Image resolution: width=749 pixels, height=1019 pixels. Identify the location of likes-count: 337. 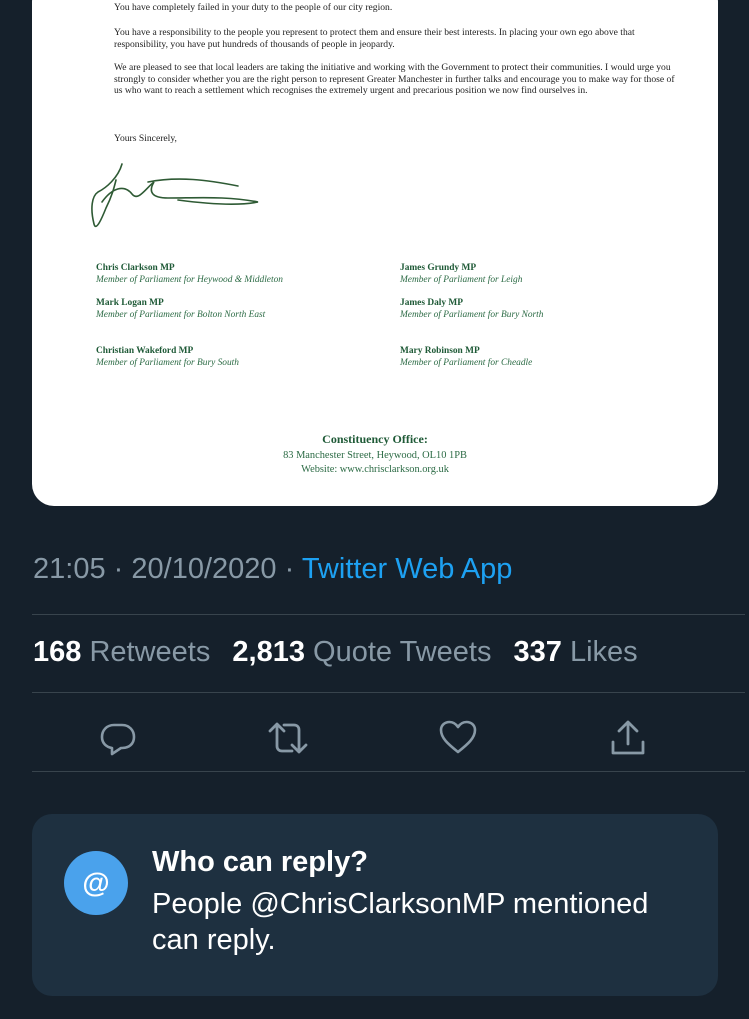
(537, 652).